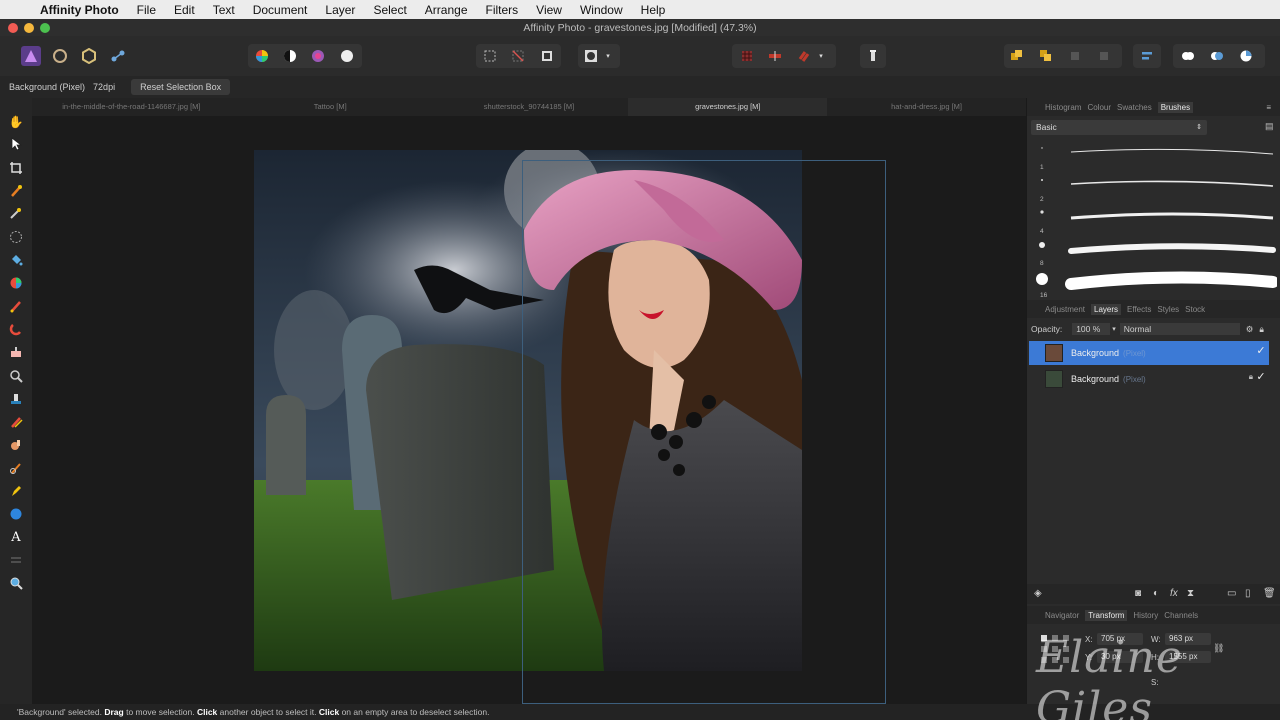  What do you see at coordinates (1065, 309) in the screenshot?
I see `tab-adjustment: Adjustment` at bounding box center [1065, 309].